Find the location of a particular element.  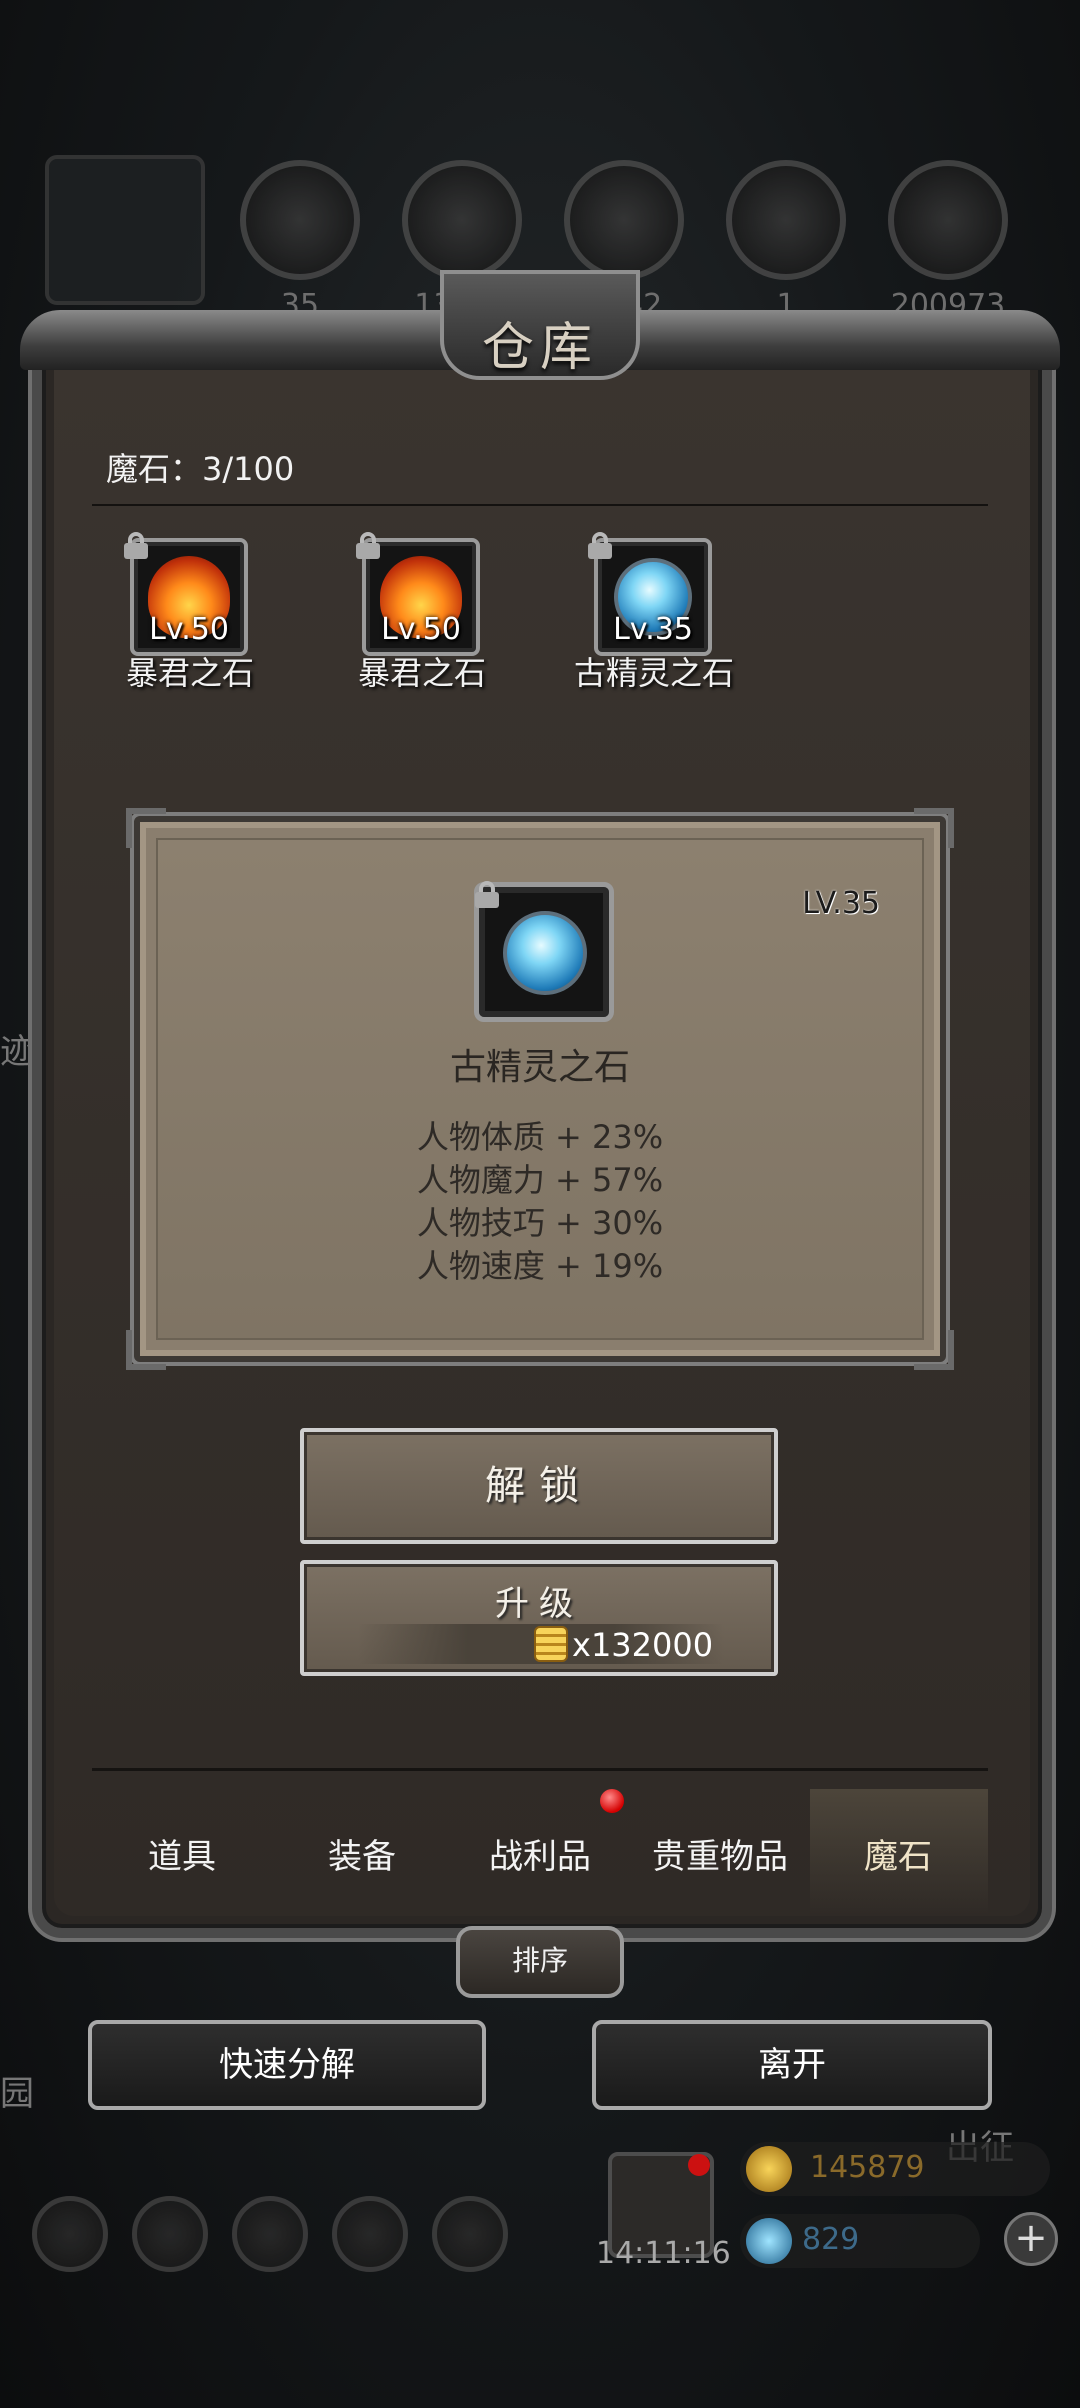

stone-item-selected: Lv.35 古精灵之石 is located at coordinates (642, 614).